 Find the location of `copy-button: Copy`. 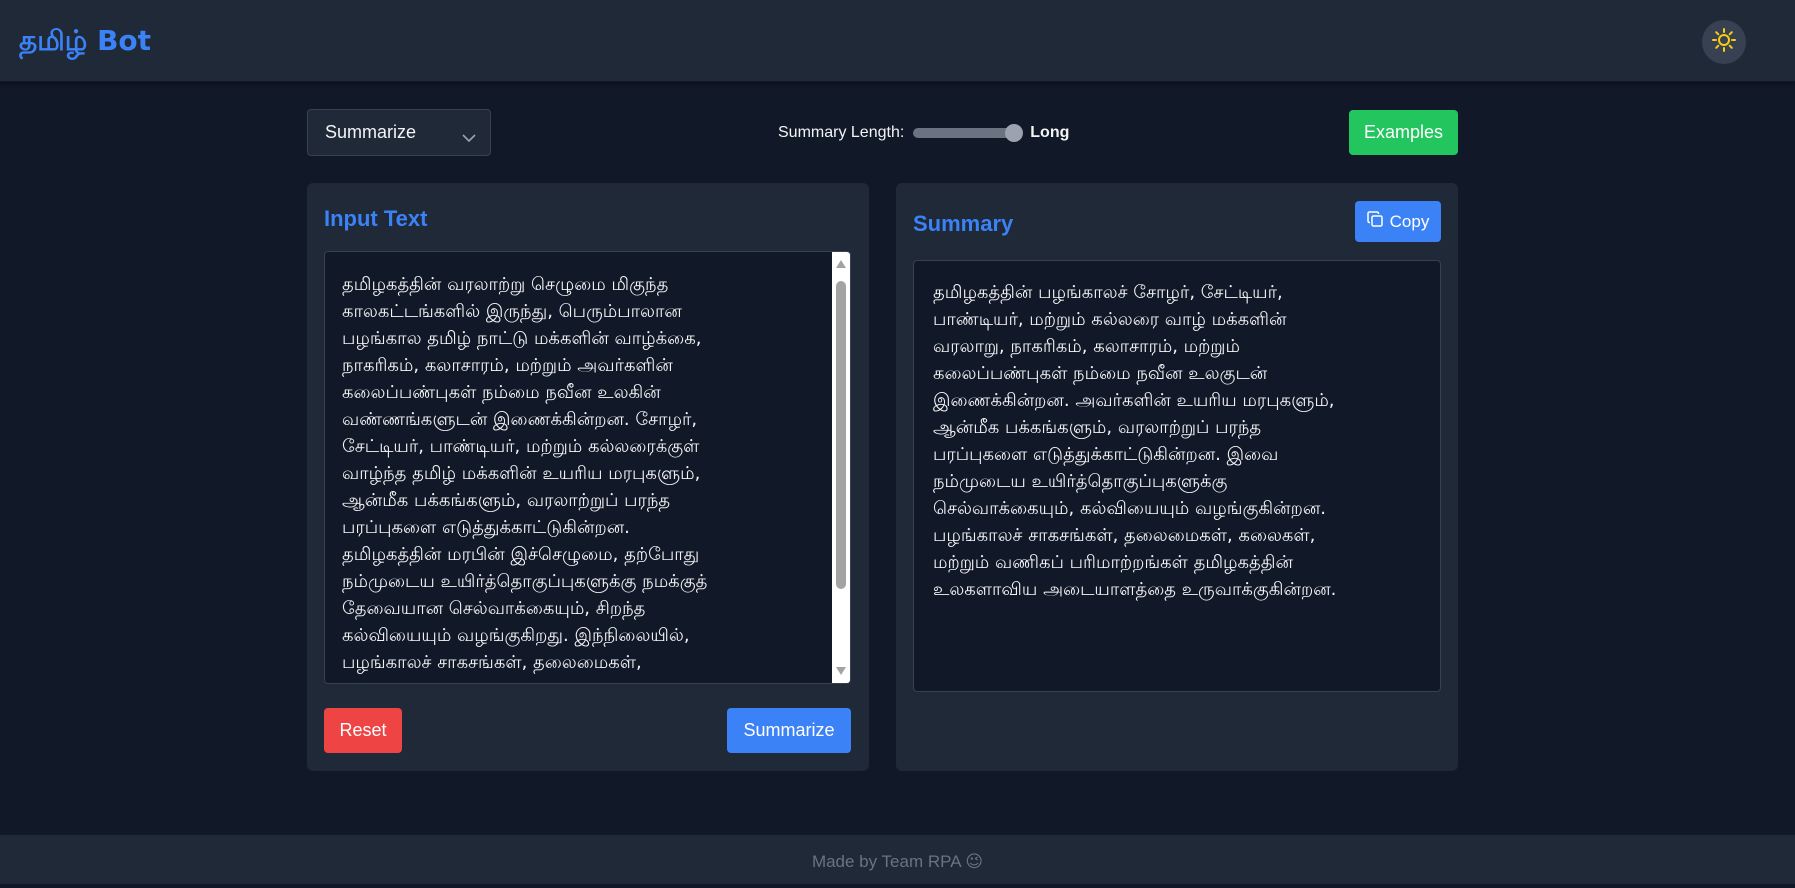

copy-button: Copy is located at coordinates (1398, 221).